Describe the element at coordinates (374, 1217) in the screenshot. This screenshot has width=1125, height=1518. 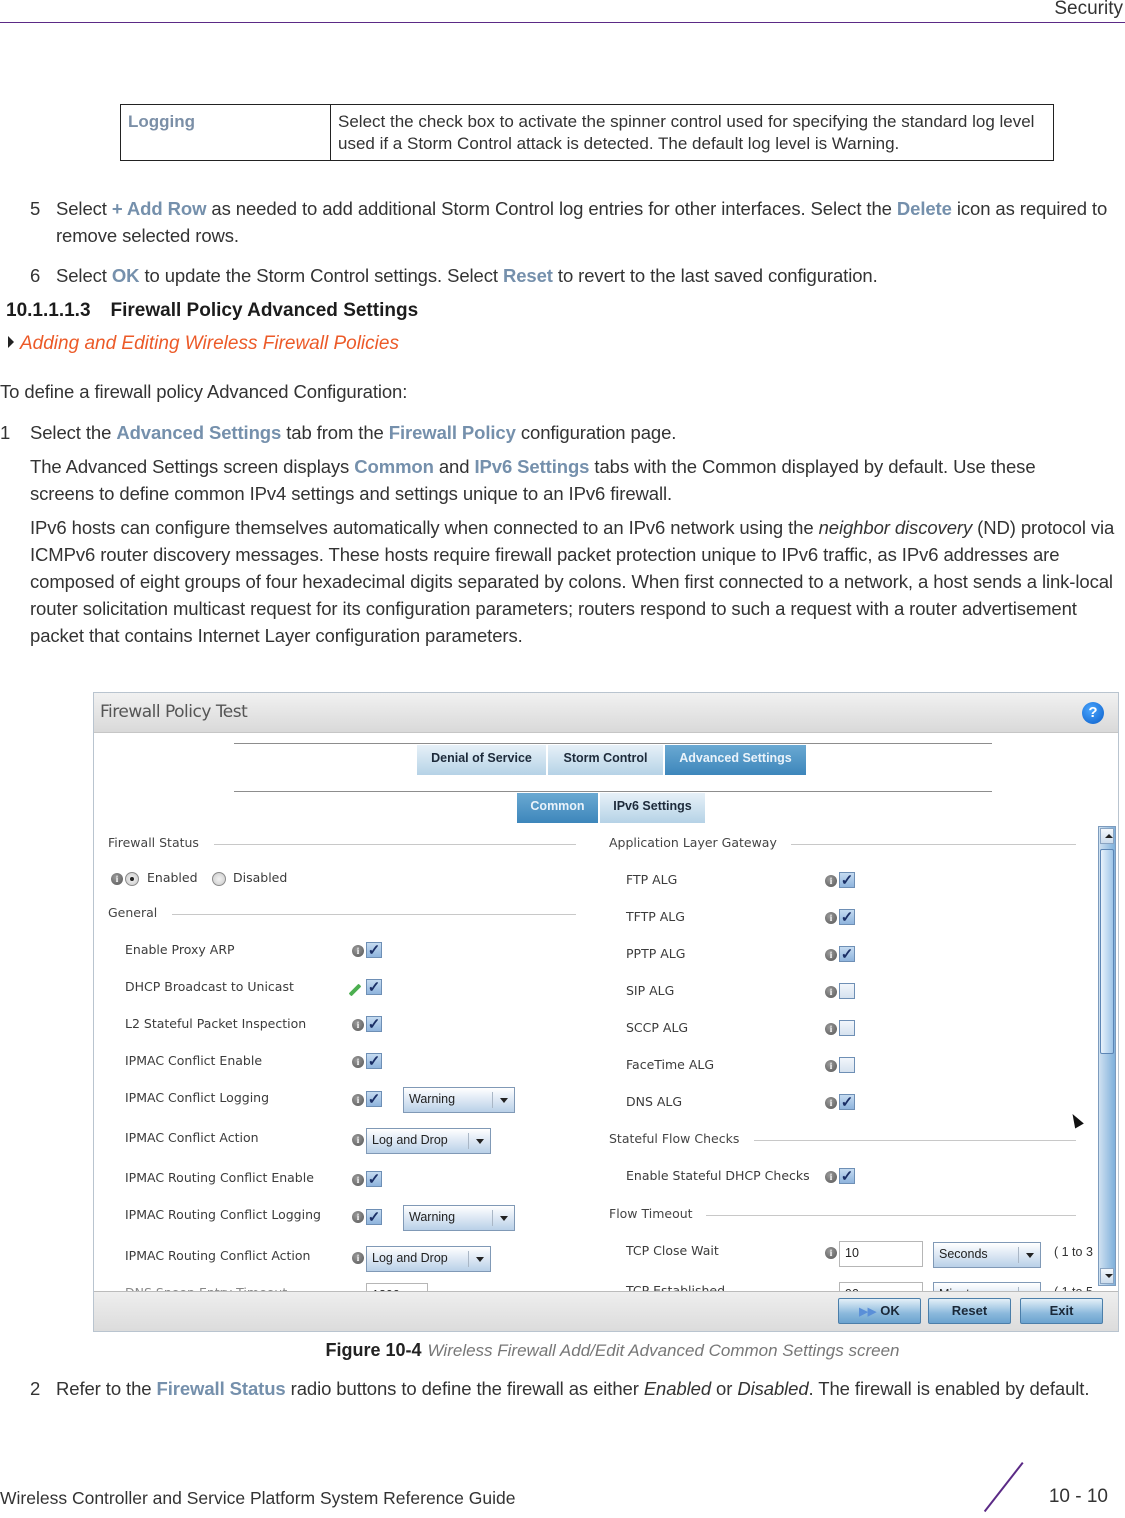
I see `ipmac-routing-conflict-logging-checkbox: ✓` at that location.